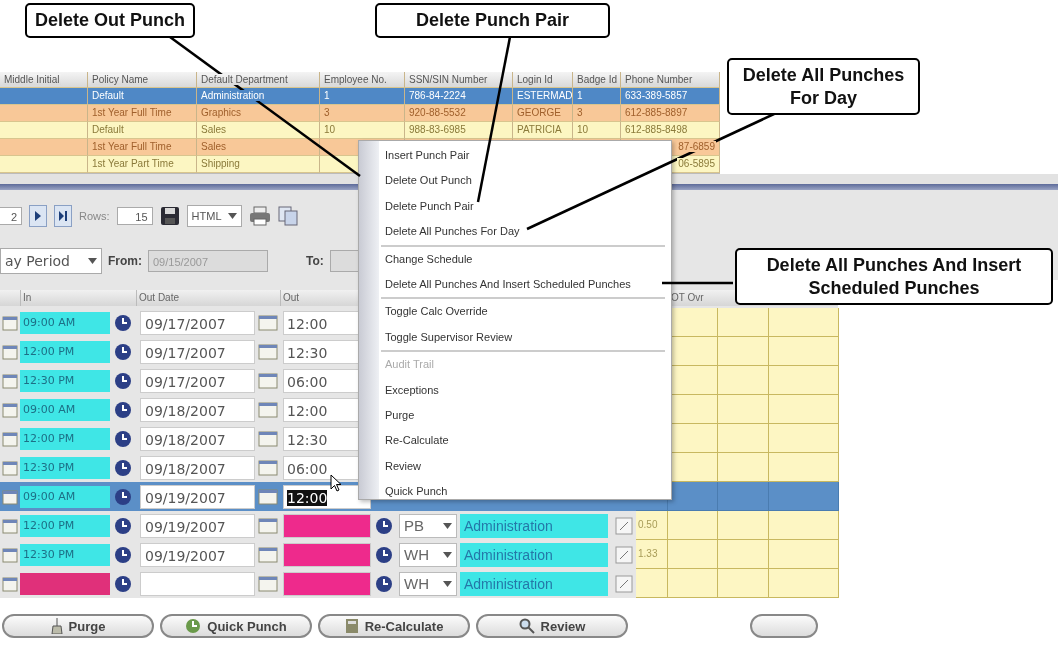 The width and height of the screenshot is (1058, 651). What do you see at coordinates (656, 95) in the screenshot?
I see `table-cell: 633-389-5857` at bounding box center [656, 95].